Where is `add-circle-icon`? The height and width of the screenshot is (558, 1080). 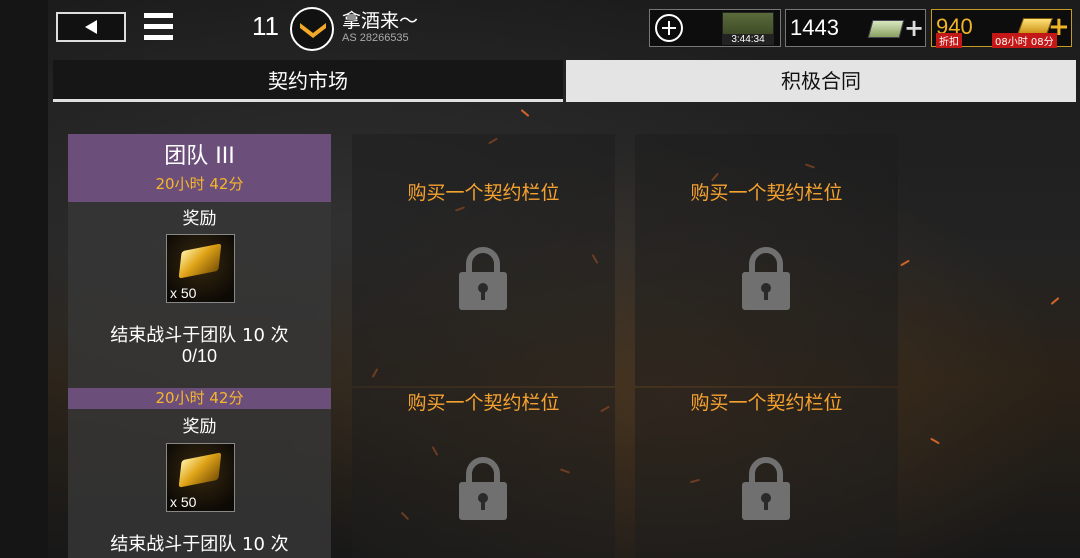
add-circle-icon is located at coordinates (669, 28).